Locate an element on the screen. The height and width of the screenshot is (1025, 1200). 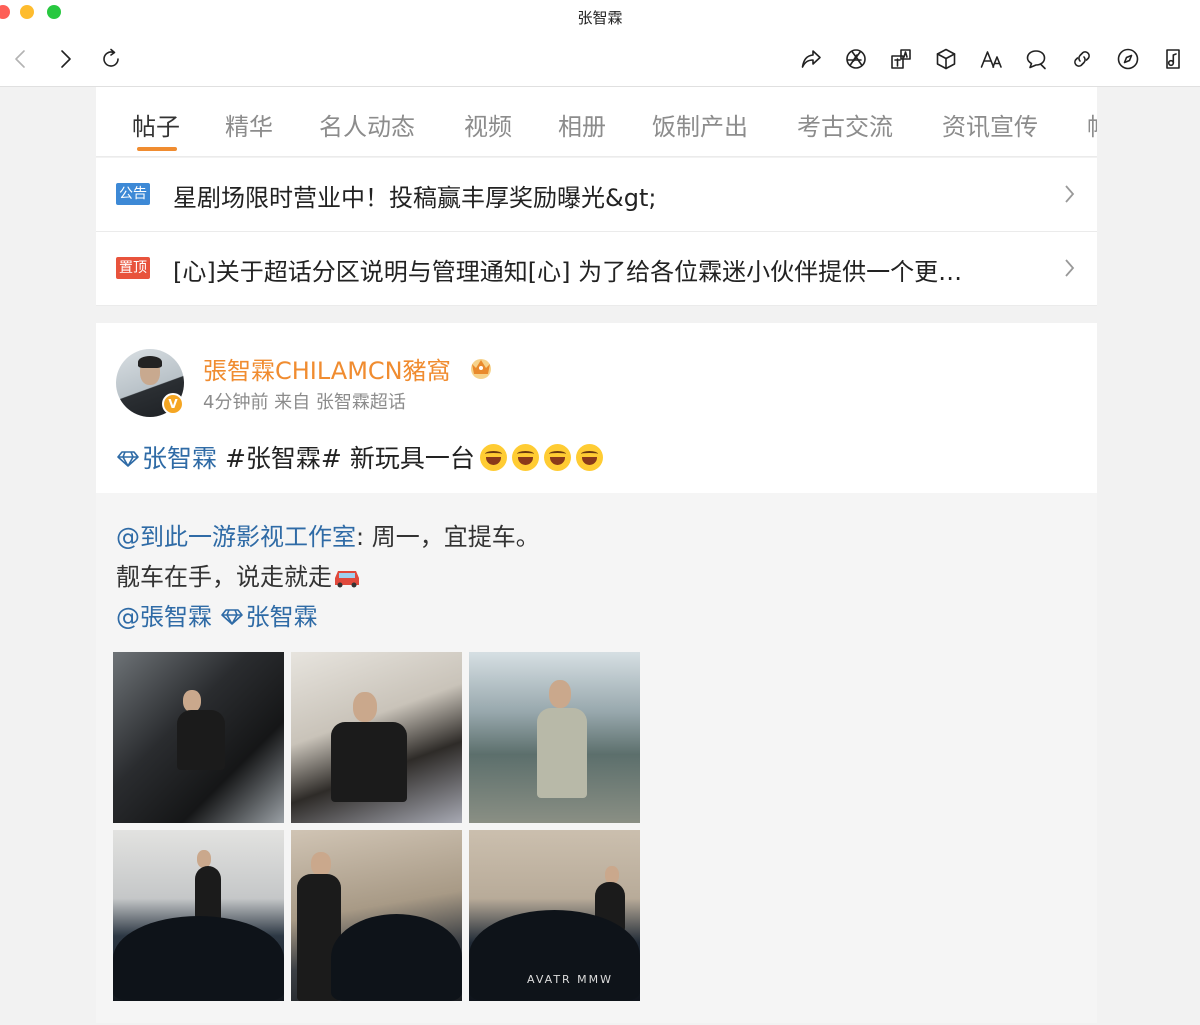
tab-more: 帖 is located at coordinates (1092, 124).